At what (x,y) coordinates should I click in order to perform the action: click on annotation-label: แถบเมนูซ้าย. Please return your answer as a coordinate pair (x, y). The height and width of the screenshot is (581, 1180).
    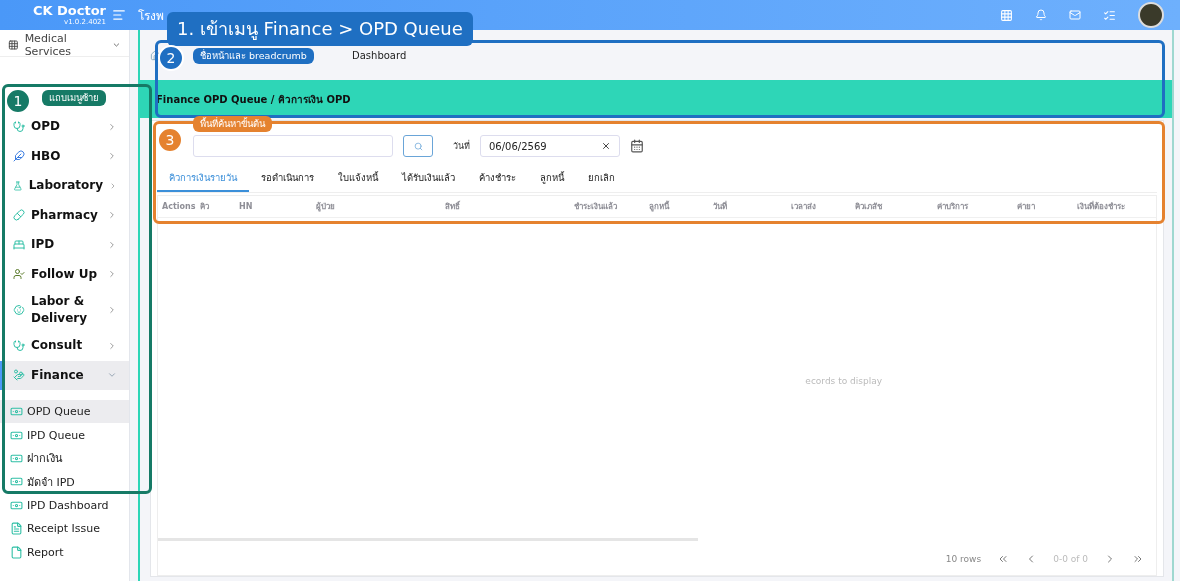
    Looking at the image, I should click on (74, 98).